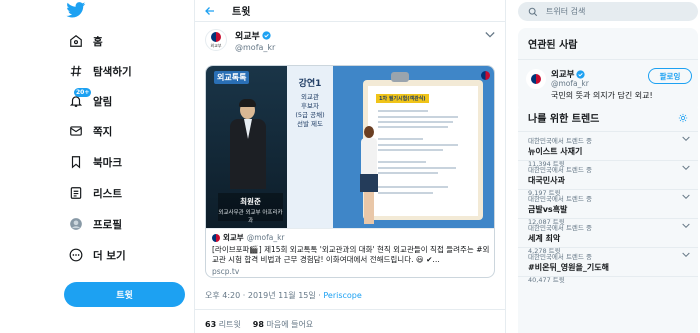 This screenshot has height=333, width=700. I want to click on speaker-role: 외교사무관 외교부 아프리카과, so click(250, 217).